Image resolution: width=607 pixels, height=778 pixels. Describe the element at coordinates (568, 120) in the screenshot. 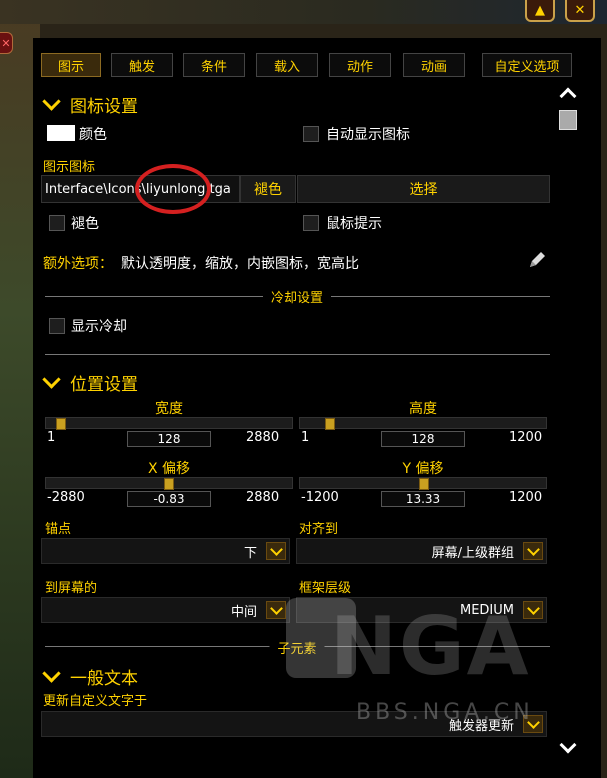

I see `scrollbar-thumb` at that location.